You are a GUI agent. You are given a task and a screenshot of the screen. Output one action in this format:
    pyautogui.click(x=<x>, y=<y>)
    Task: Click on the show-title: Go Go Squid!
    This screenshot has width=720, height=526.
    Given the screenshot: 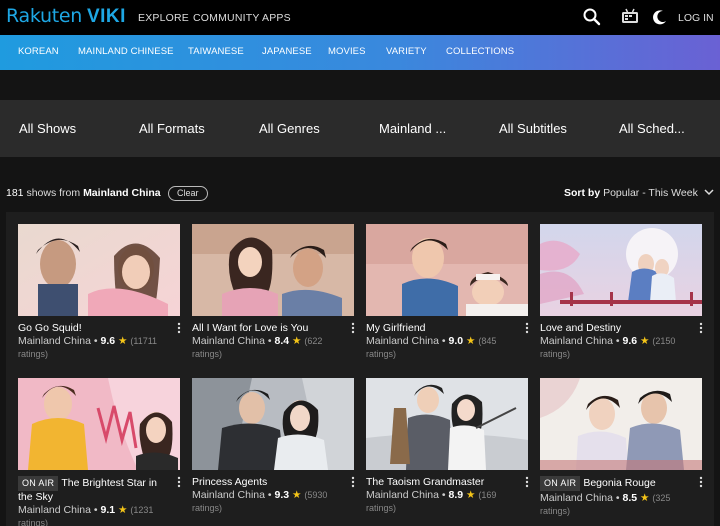 What is the action you would take?
    pyautogui.click(x=96, y=328)
    